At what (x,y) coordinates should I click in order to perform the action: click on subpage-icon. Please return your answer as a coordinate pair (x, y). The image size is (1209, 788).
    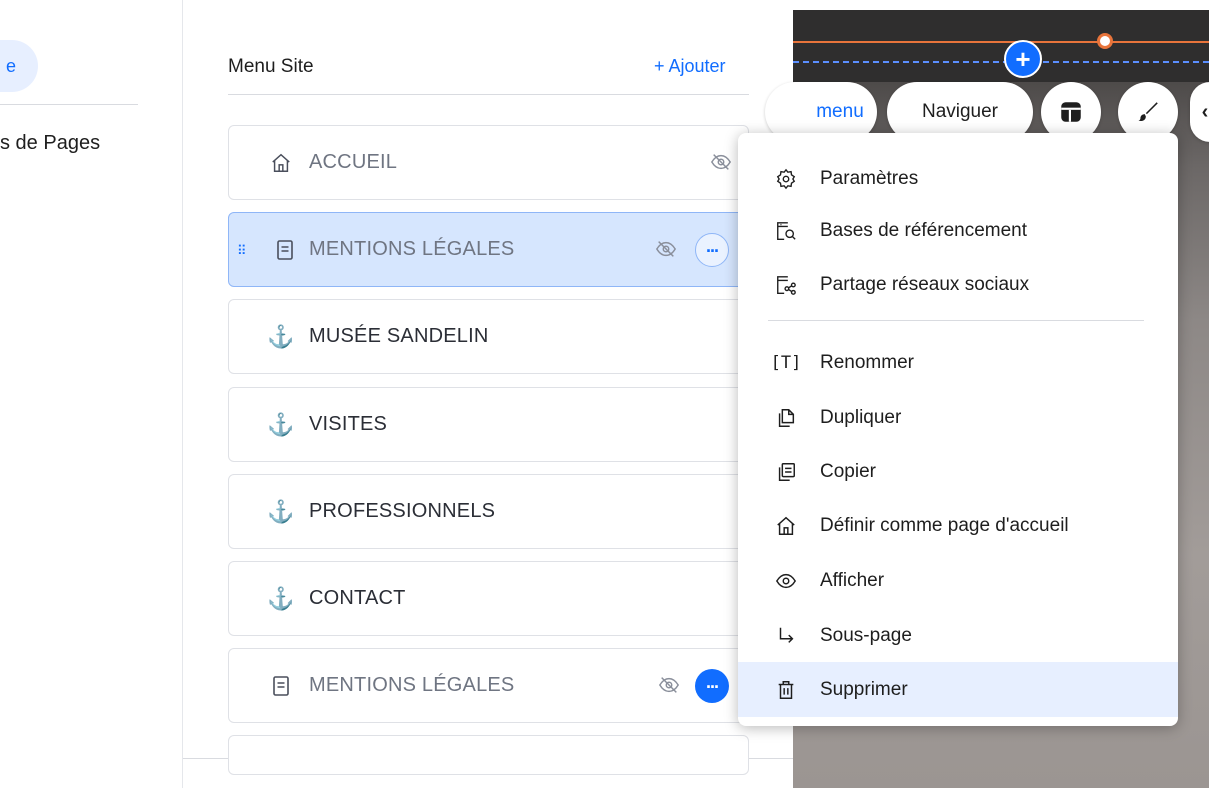
    Looking at the image, I should click on (786, 636).